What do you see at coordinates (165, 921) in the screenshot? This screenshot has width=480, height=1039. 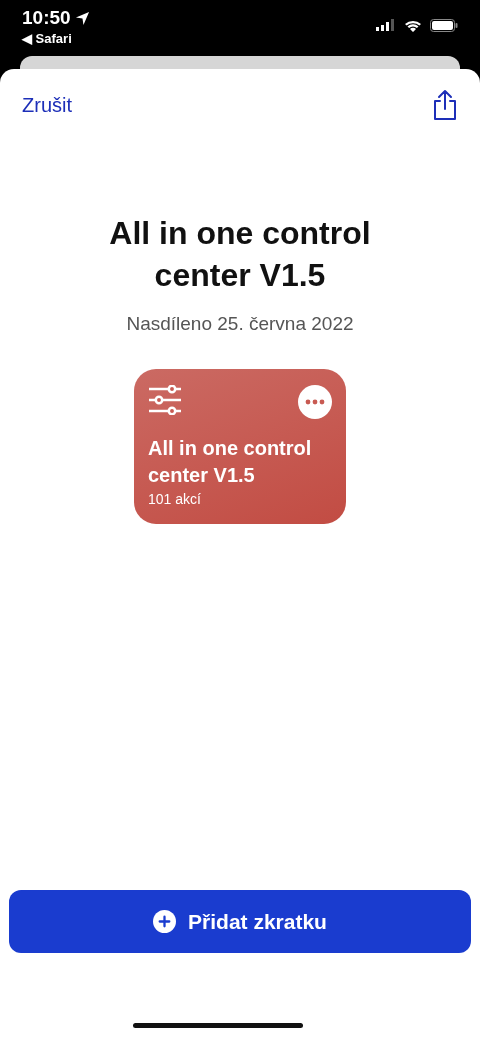 I see `plus-circle-icon` at bounding box center [165, 921].